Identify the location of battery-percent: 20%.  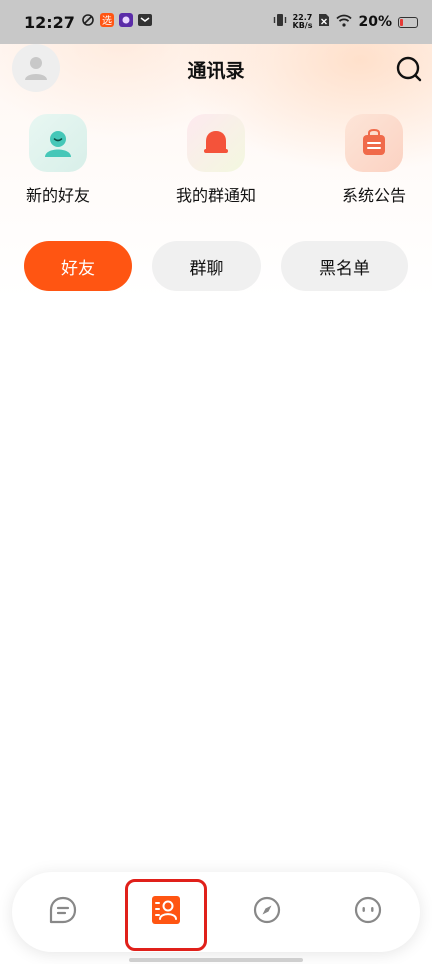
(375, 22).